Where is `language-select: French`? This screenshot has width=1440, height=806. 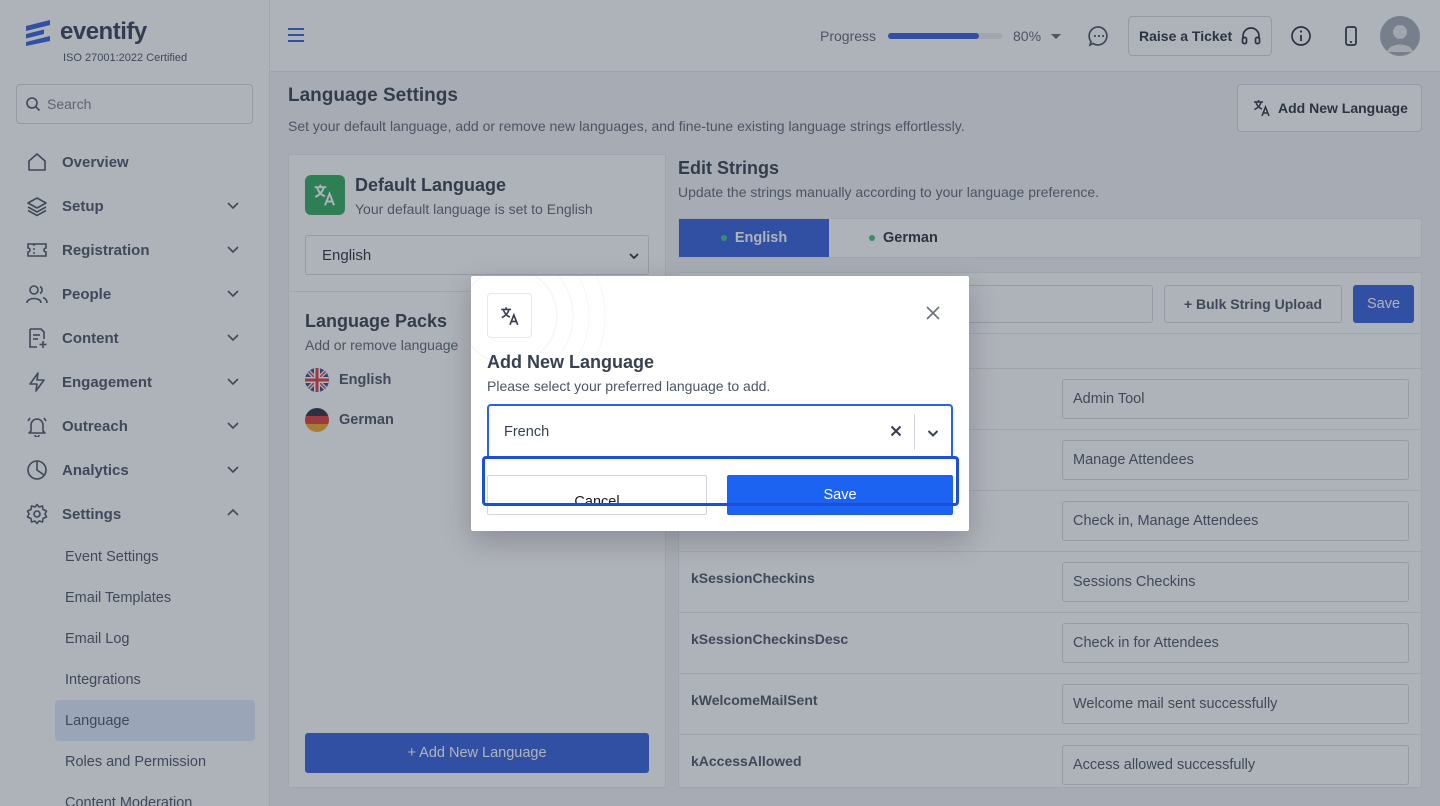
language-select: French is located at coordinates (720, 431).